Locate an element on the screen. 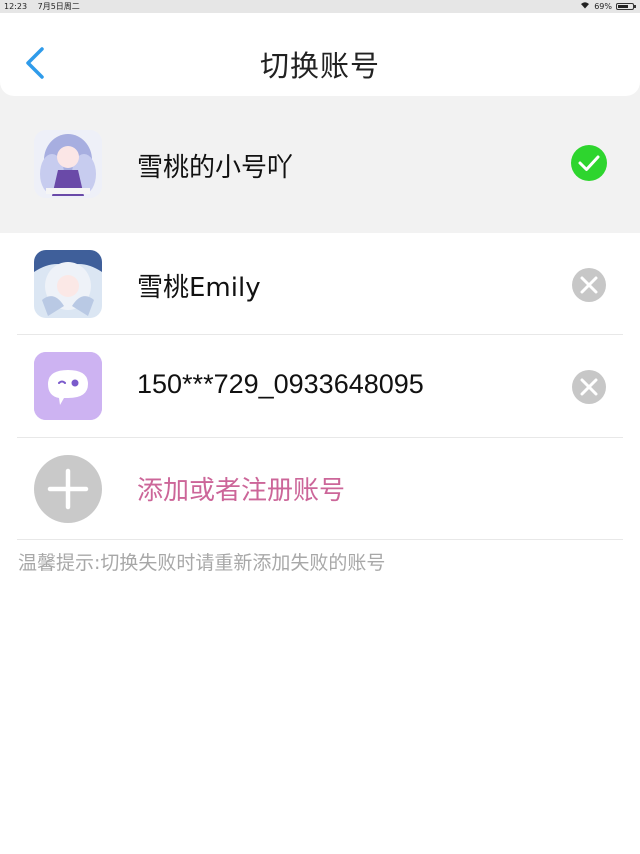 The width and height of the screenshot is (640, 854). account-row: 150***729_0933648095 is located at coordinates (320, 386).